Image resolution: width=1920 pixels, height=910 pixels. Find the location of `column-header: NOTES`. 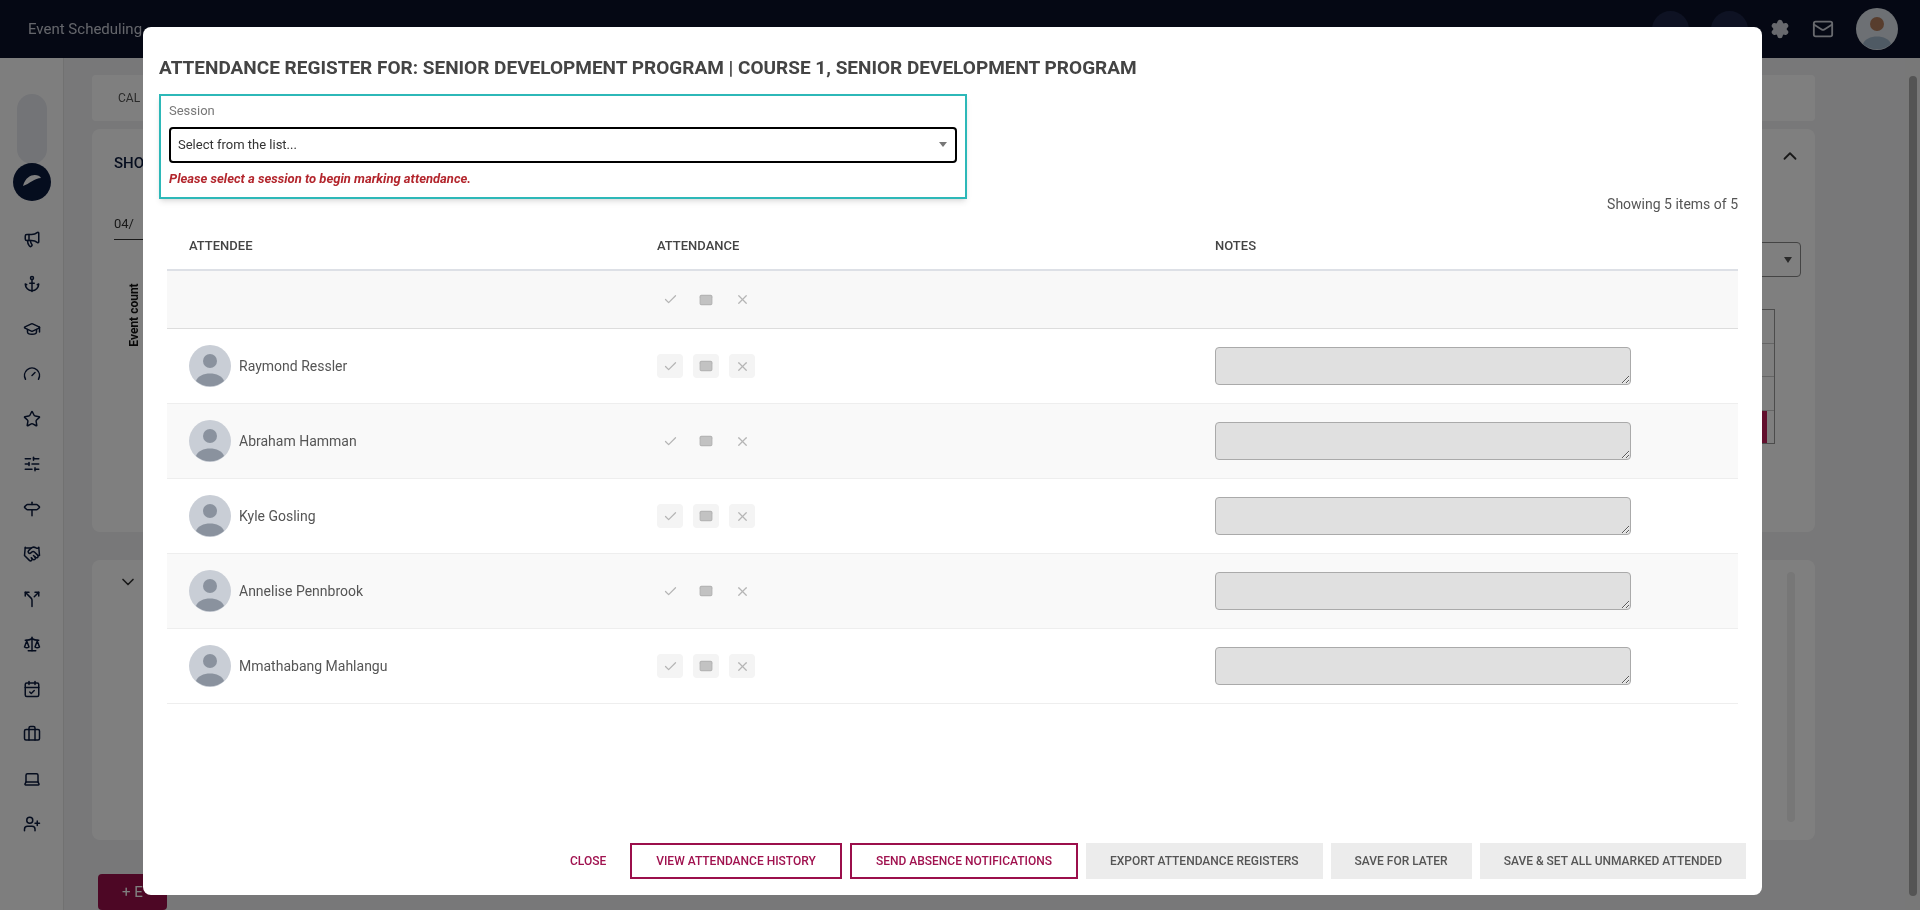

column-header: NOTES is located at coordinates (1235, 245).